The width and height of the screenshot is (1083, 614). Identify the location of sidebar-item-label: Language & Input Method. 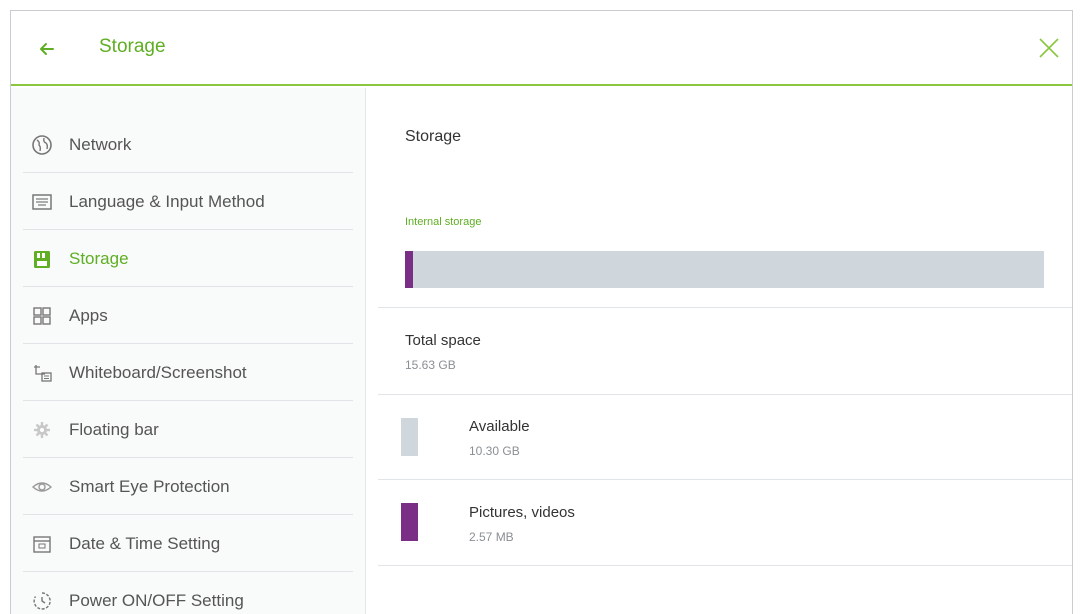
(167, 201).